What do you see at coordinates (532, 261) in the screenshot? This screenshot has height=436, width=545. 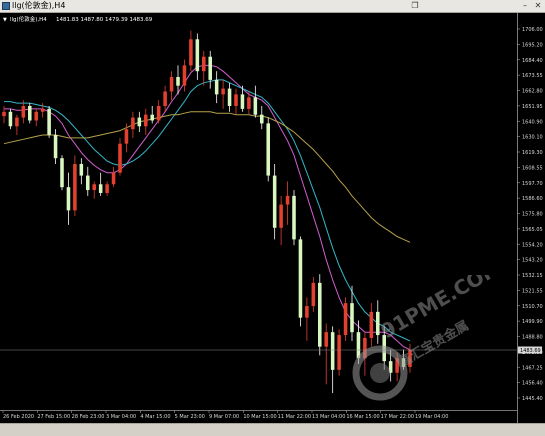 I see `price-tick-label: 1543.20` at bounding box center [532, 261].